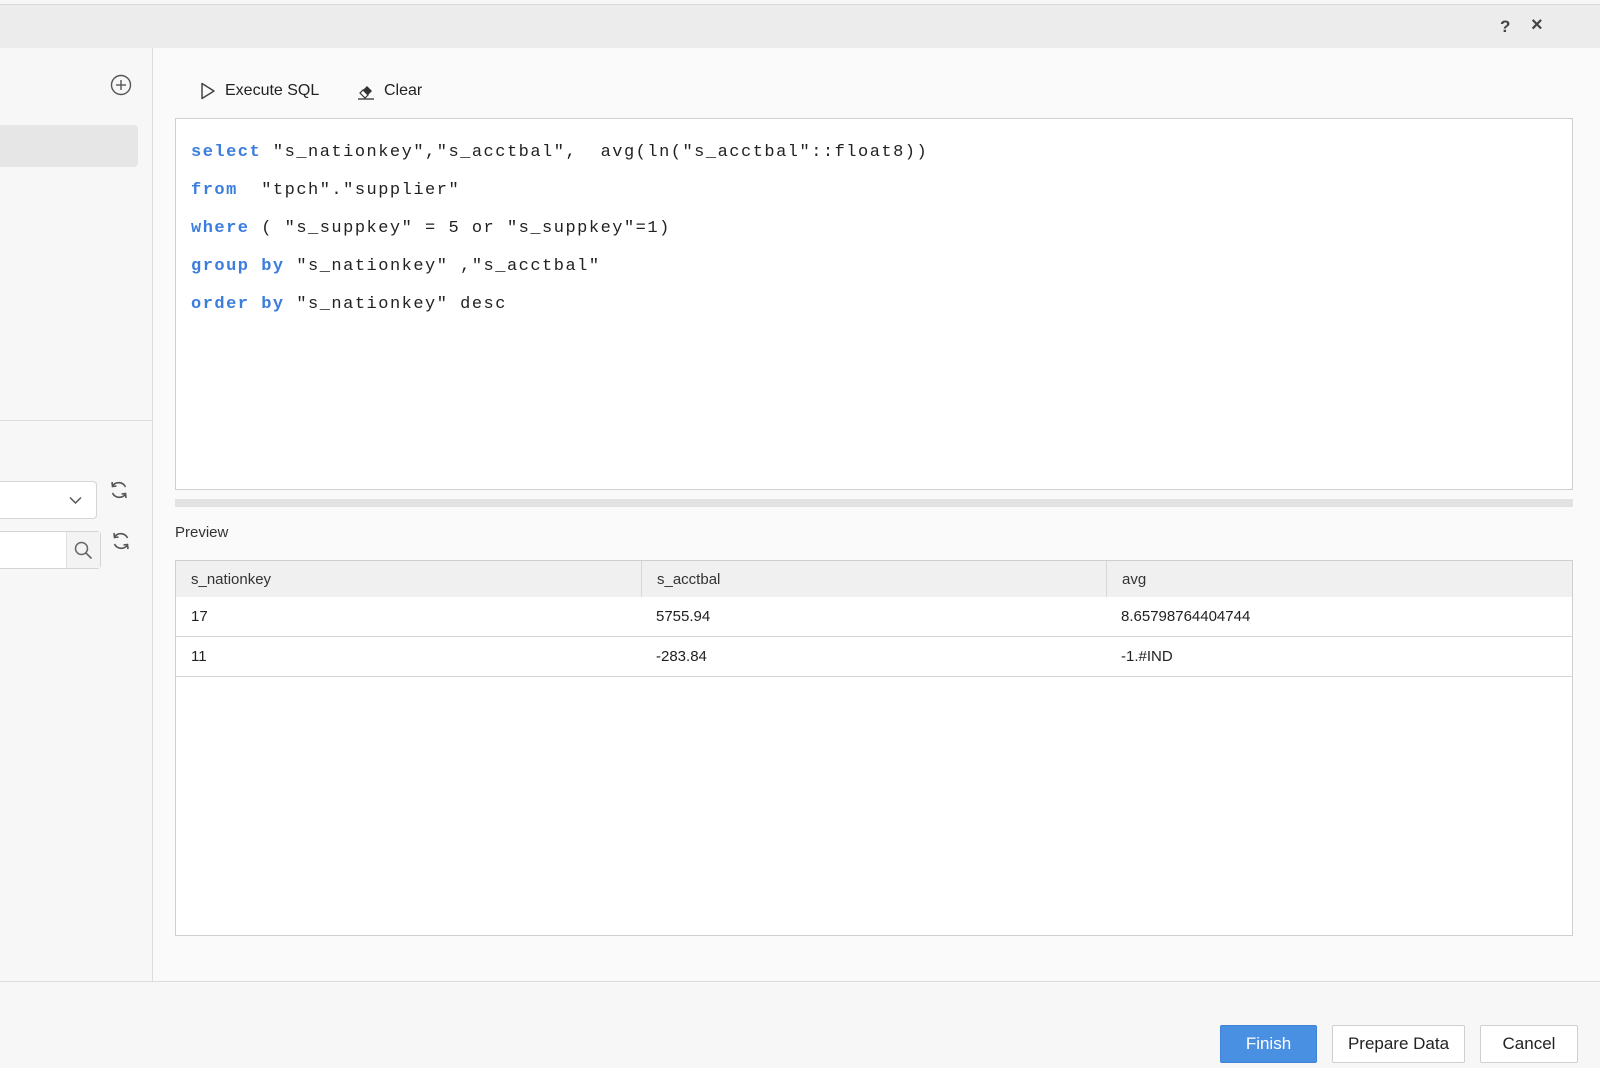  I want to click on left-panel, so click(76, 514).